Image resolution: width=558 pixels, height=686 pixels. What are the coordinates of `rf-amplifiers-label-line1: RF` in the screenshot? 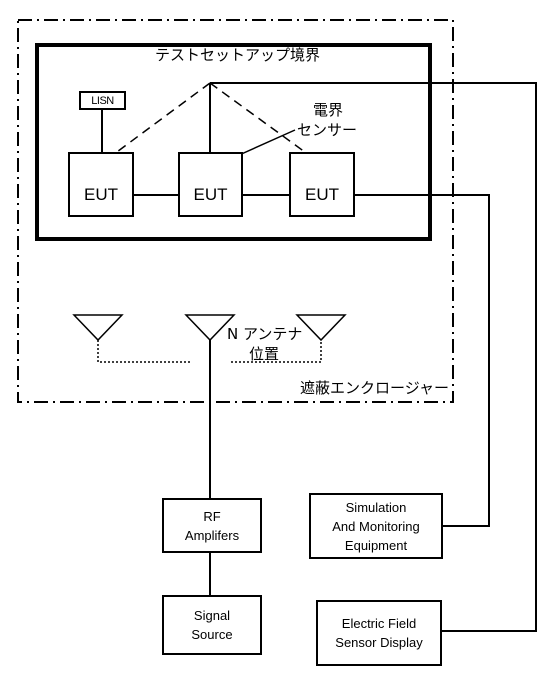 It's located at (212, 516).